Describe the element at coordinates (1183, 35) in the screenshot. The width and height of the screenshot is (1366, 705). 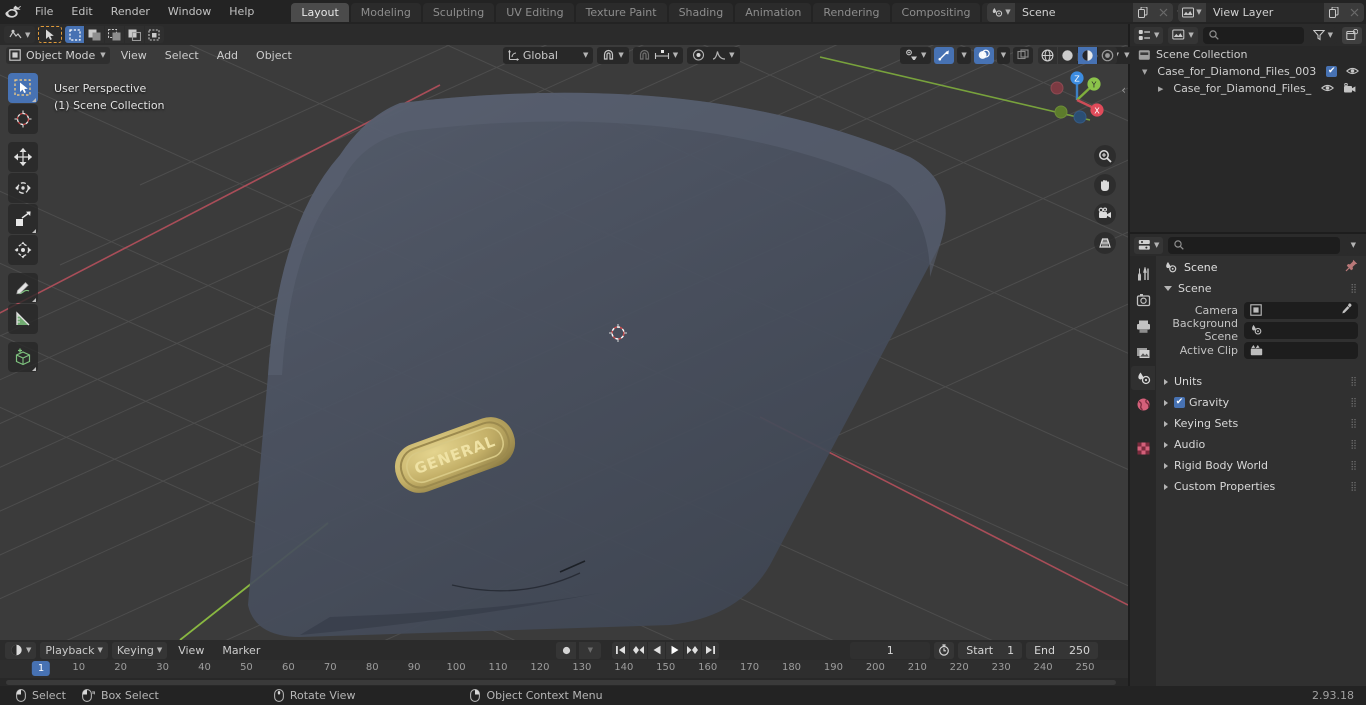
I see `outliner-display-mode-dropdown: ▼` at that location.